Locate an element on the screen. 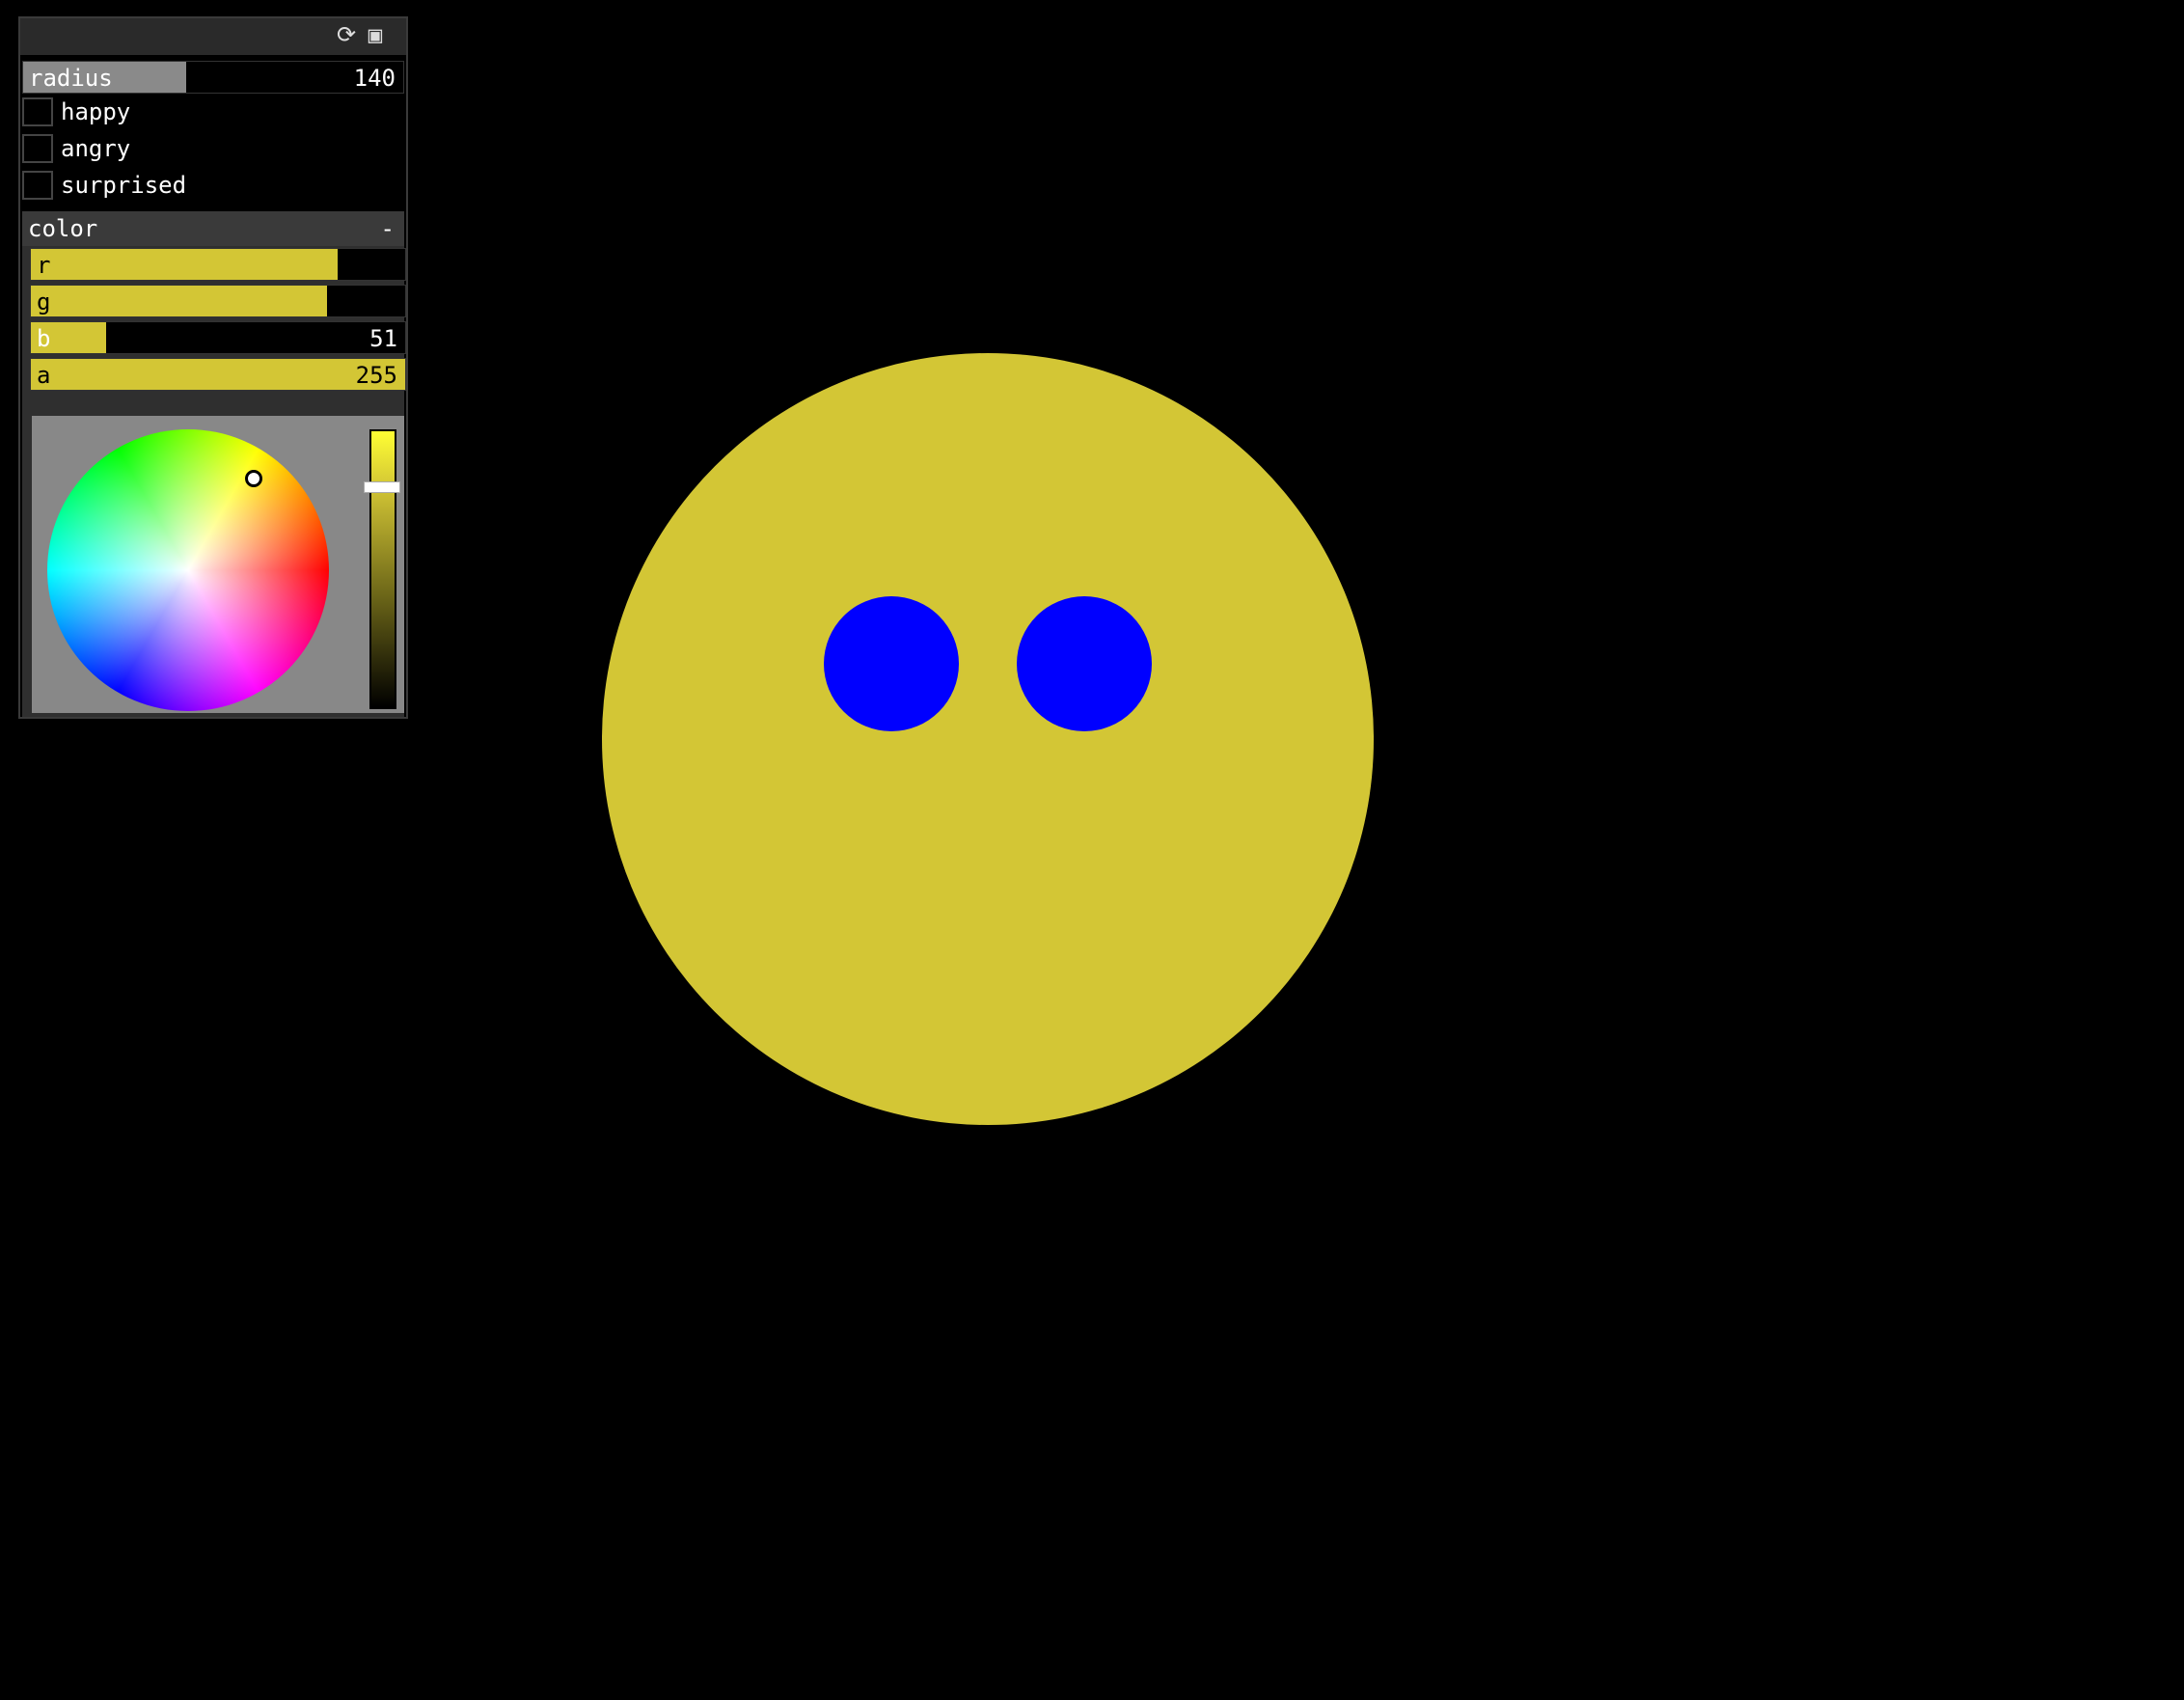 The height and width of the screenshot is (1700, 2184). g-slider-fill is located at coordinates (179, 301).